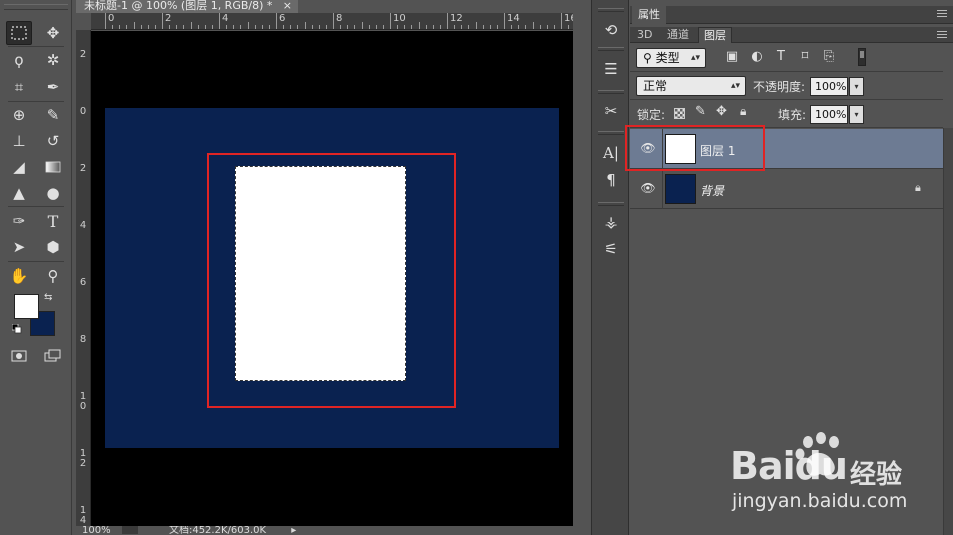 The width and height of the screenshot is (953, 535). I want to click on status-menu-arrow-icon: ▸, so click(293, 530).